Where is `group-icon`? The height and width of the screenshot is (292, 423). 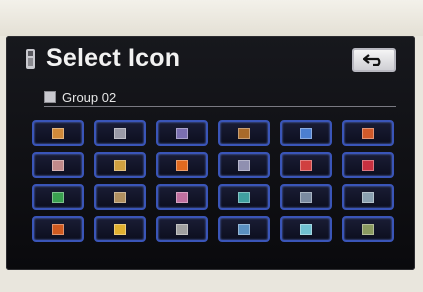
group-icon is located at coordinates (50, 97).